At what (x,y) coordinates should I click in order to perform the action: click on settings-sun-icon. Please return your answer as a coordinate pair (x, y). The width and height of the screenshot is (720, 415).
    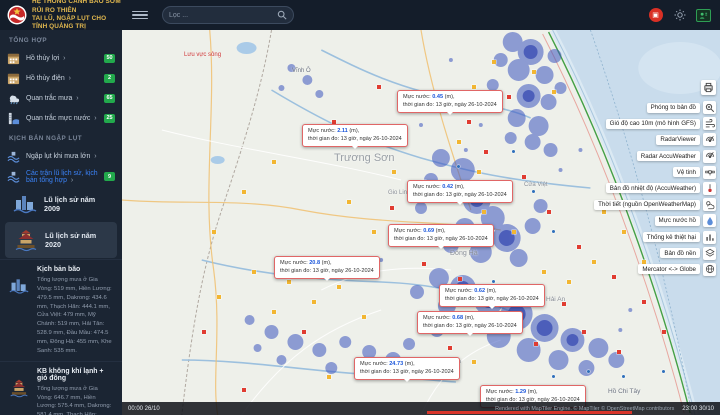
    Looking at the image, I should click on (679, 15).